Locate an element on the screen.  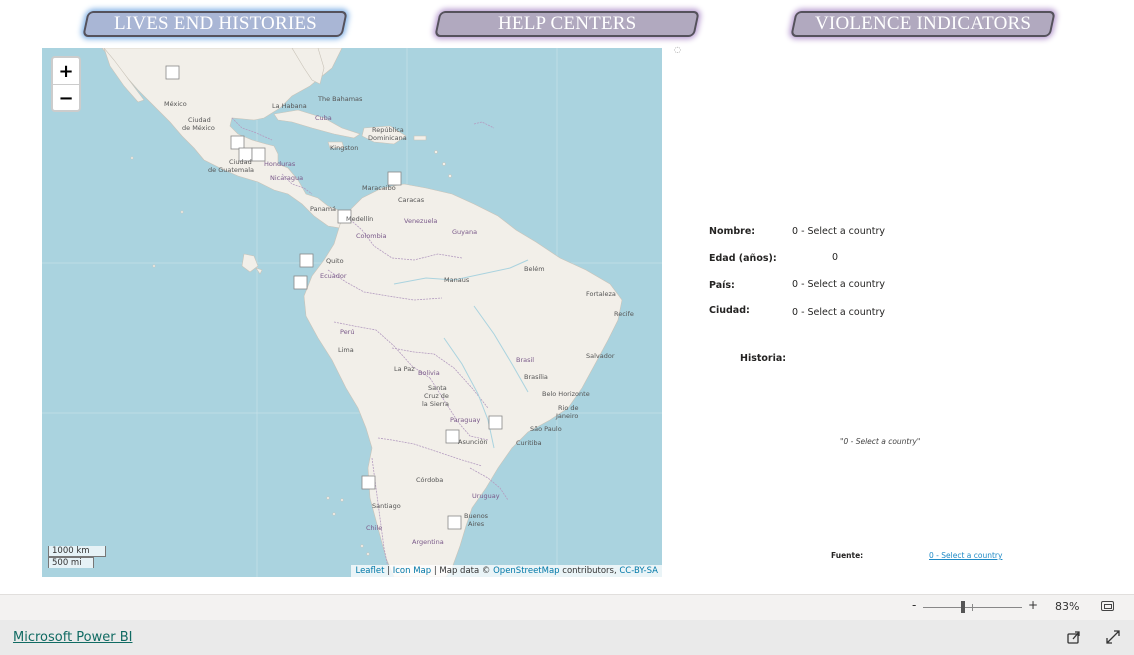
map-zoom-control: + − is located at coordinates (66, 84).